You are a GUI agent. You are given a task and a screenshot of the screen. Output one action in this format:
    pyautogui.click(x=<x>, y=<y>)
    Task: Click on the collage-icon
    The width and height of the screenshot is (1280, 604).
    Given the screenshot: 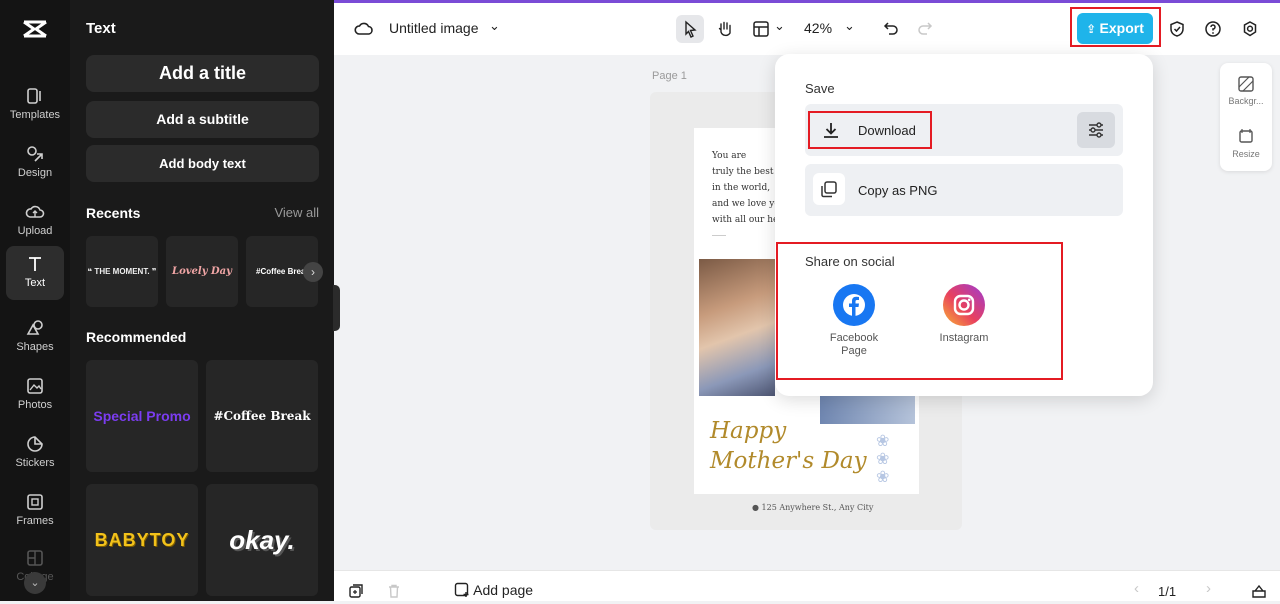 What is the action you would take?
    pyautogui.click(x=35, y=558)
    